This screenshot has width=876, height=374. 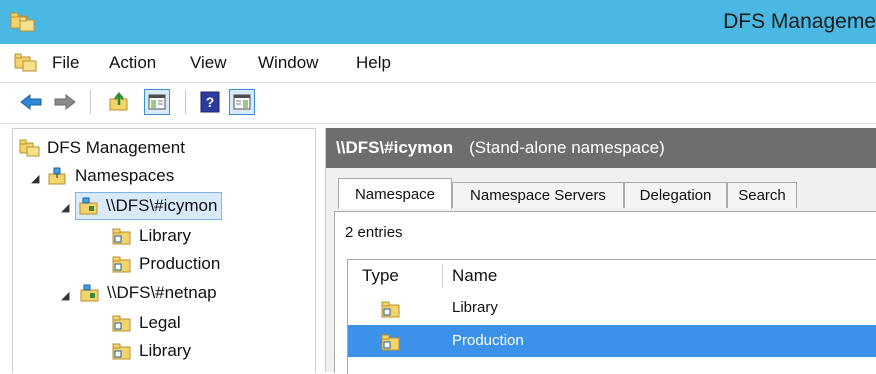 I want to click on tree-item-namespace-netnap: \\DFS\#netnap, so click(x=148, y=293).